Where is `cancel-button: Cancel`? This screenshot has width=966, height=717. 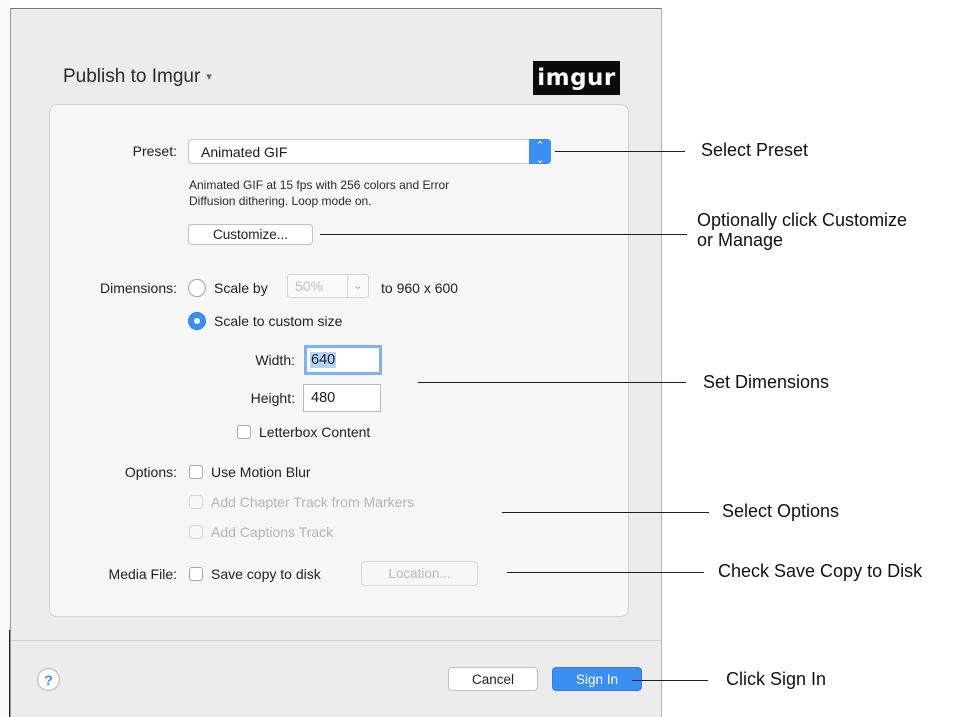
cancel-button: Cancel is located at coordinates (493, 679).